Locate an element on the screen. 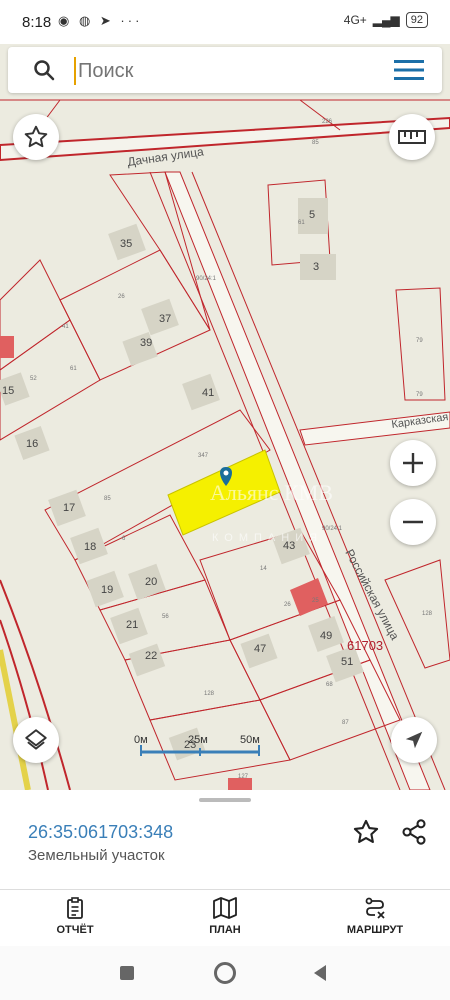 This screenshot has height=1000, width=450. building-number: 17 is located at coordinates (69, 508).